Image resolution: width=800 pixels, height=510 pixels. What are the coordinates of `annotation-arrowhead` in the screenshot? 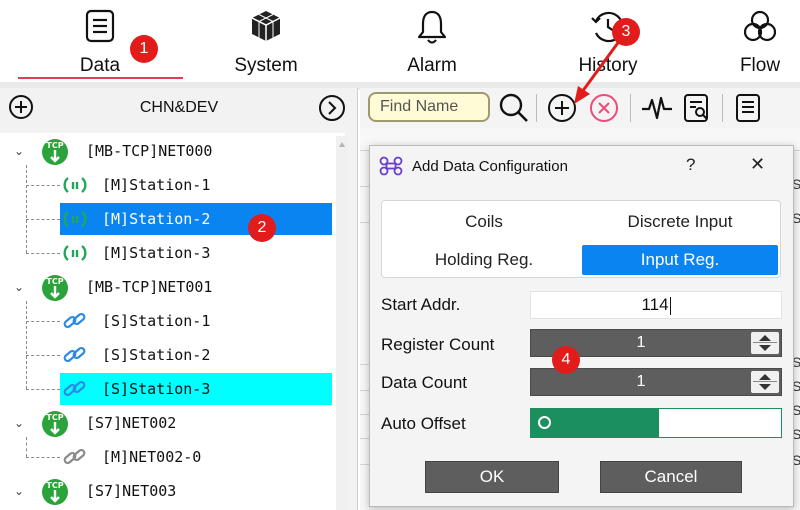 It's located at (582, 95).